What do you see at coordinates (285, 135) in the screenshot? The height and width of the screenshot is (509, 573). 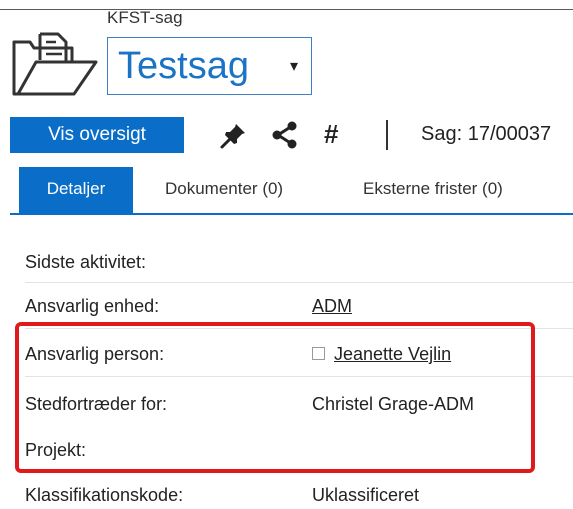 I see `share-icon` at bounding box center [285, 135].